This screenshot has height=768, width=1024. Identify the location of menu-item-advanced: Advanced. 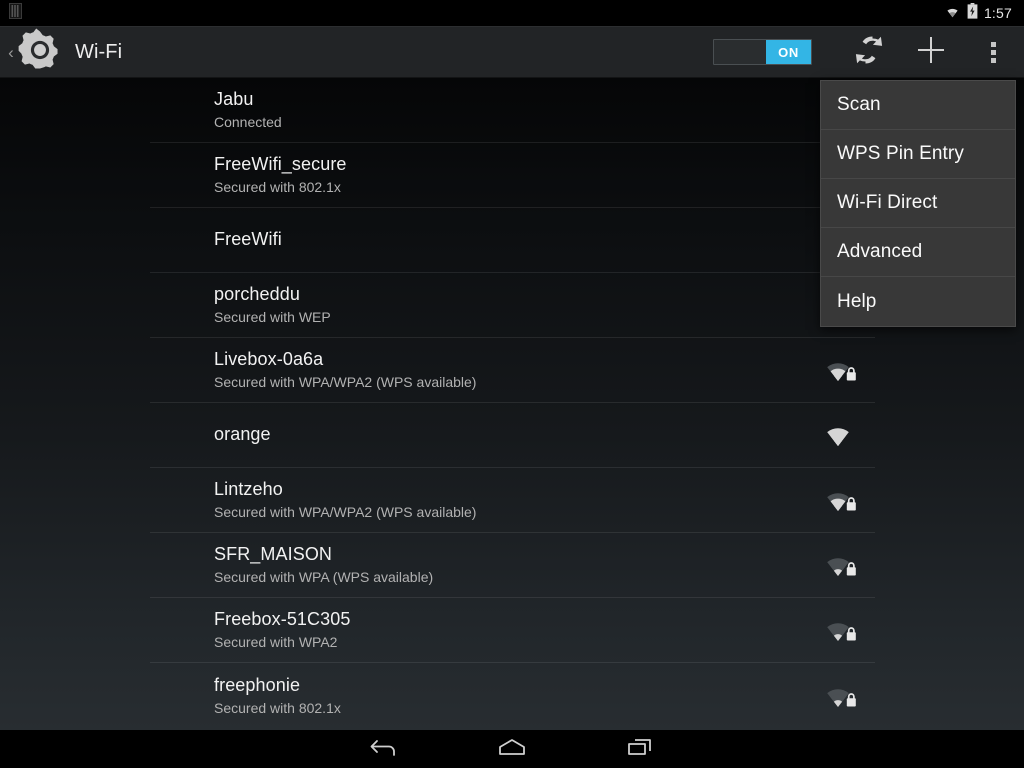
(918, 252).